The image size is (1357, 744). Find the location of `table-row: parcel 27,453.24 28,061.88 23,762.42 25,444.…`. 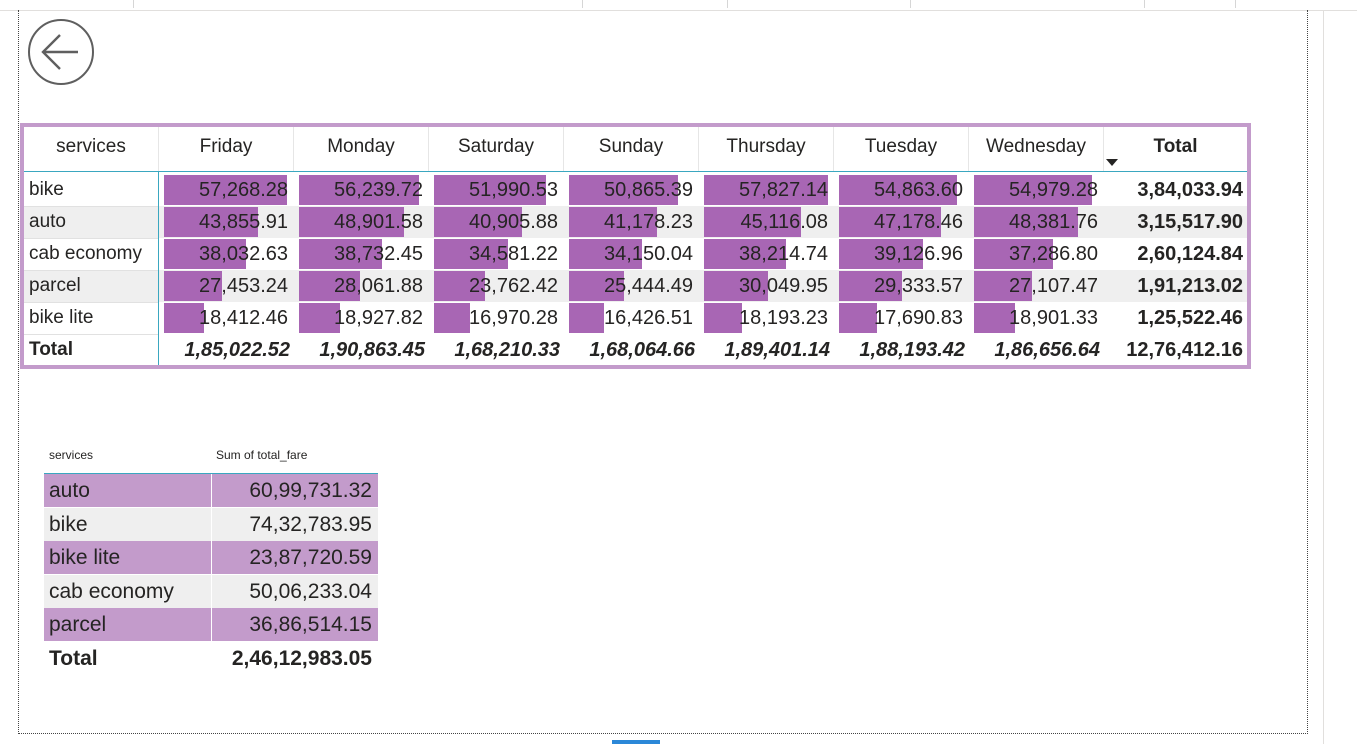

table-row: parcel 27,453.24 28,061.88 23,762.42 25,444.… is located at coordinates (635, 286).